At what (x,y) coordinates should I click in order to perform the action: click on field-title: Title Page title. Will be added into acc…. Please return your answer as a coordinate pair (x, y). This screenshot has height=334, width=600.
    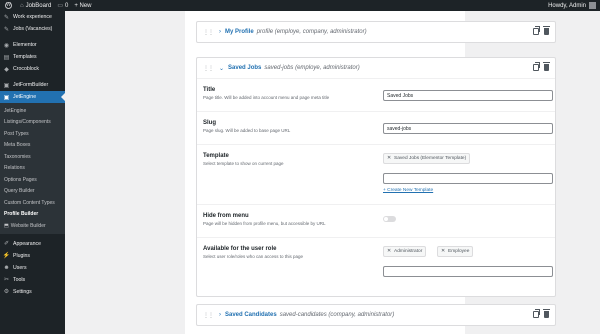
    Looking at the image, I should click on (376, 94).